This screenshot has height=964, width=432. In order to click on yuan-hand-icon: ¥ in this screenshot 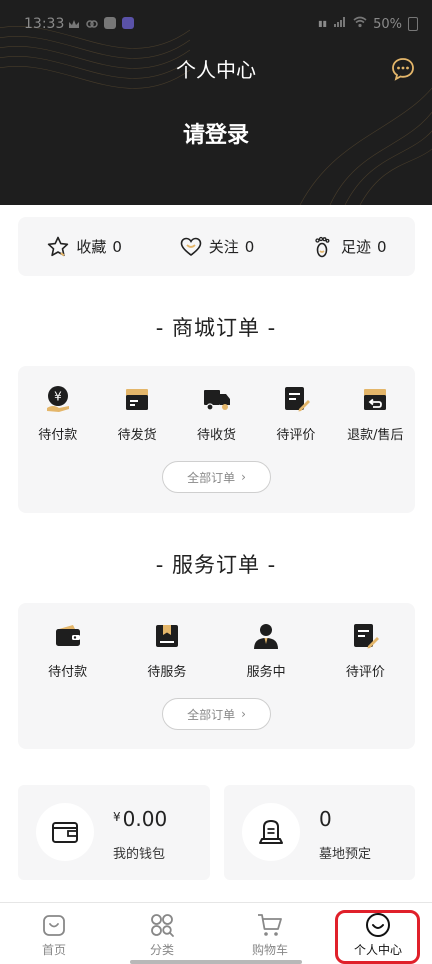, I will do `click(57, 399)`.